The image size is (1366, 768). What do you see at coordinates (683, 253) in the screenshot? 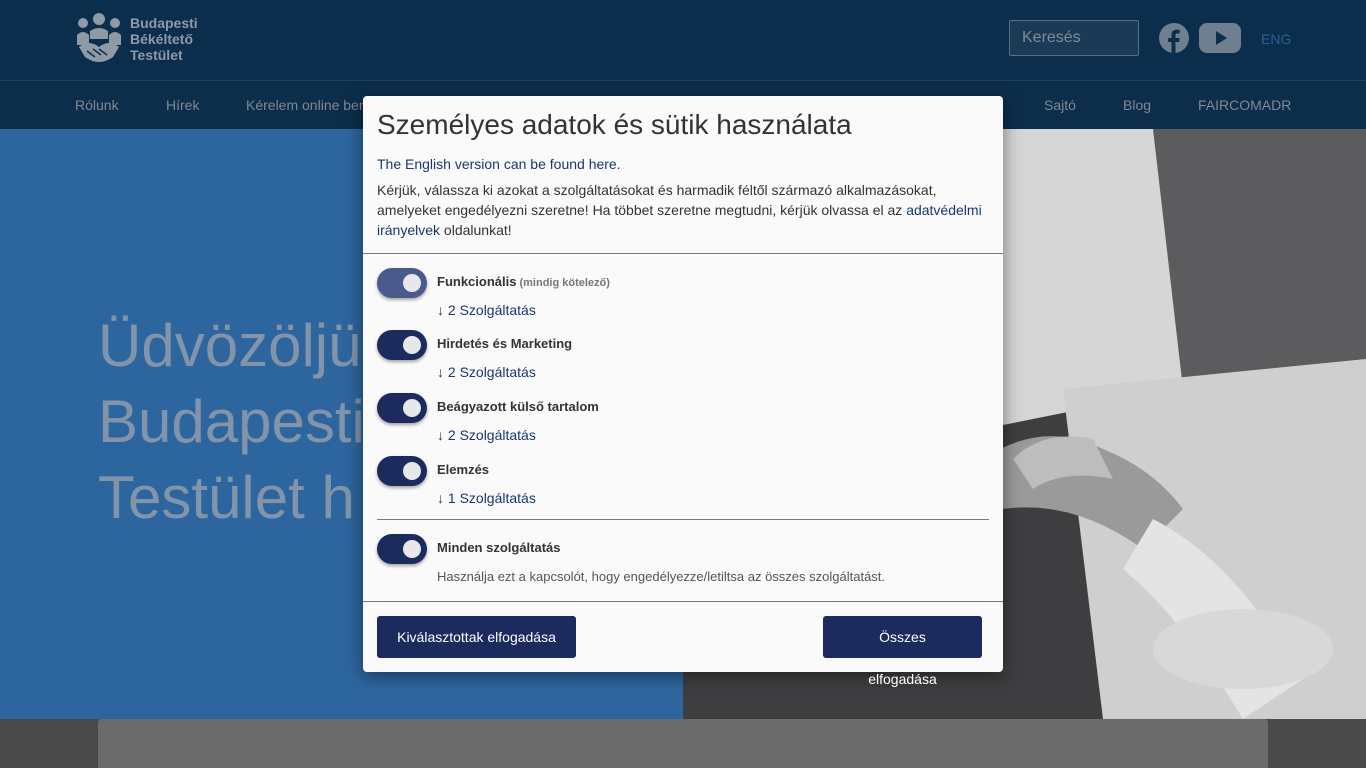
I see `modal-divider` at bounding box center [683, 253].